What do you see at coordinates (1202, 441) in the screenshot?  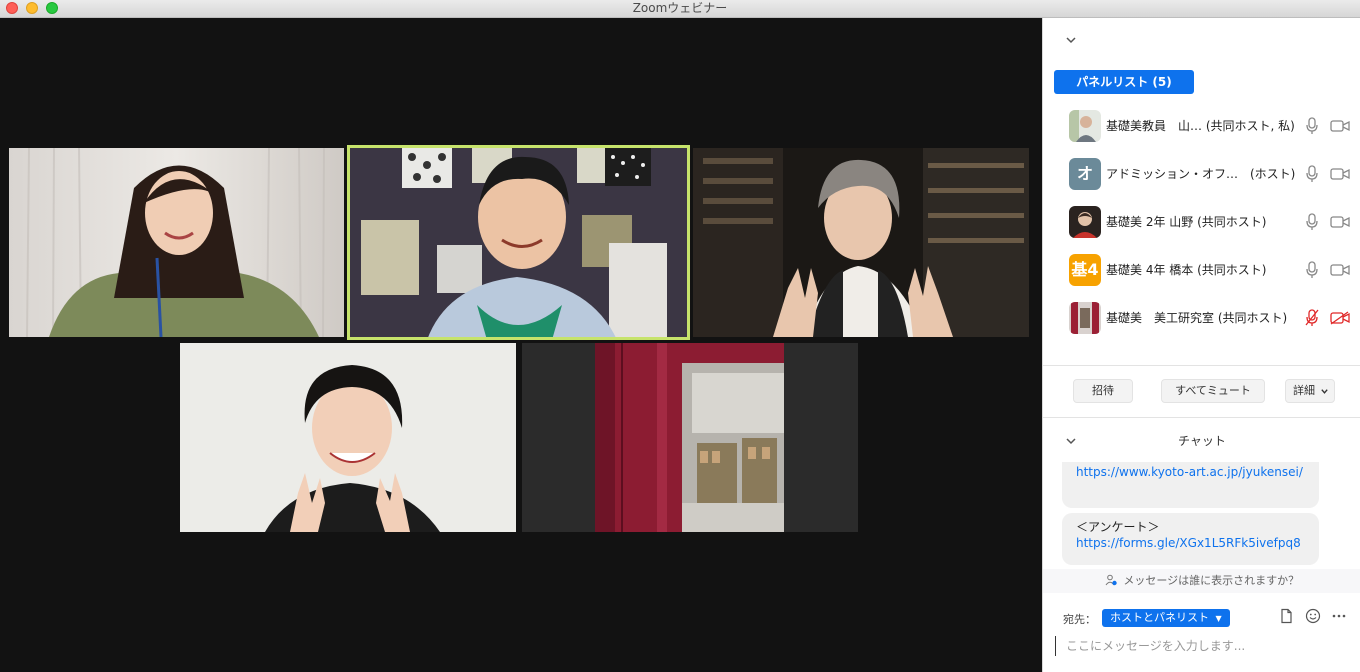 I see `chat-title: チャット` at bounding box center [1202, 441].